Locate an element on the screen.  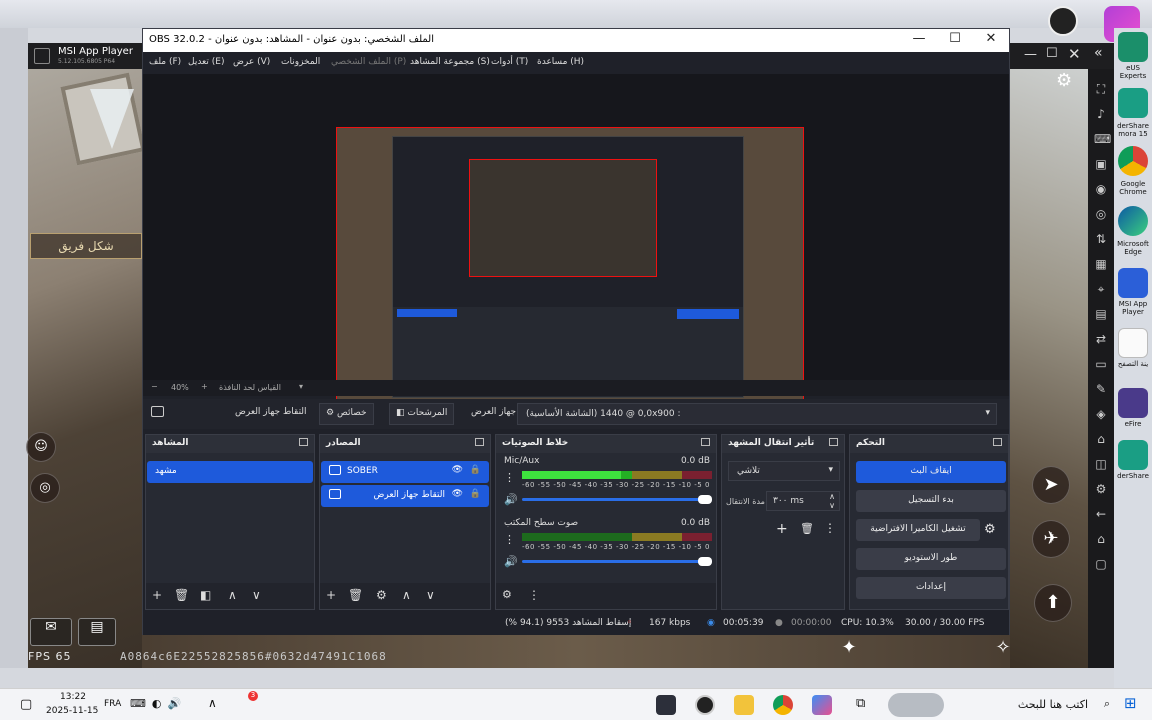
action-gun-icon: ✈ is located at coordinates (1051, 539).